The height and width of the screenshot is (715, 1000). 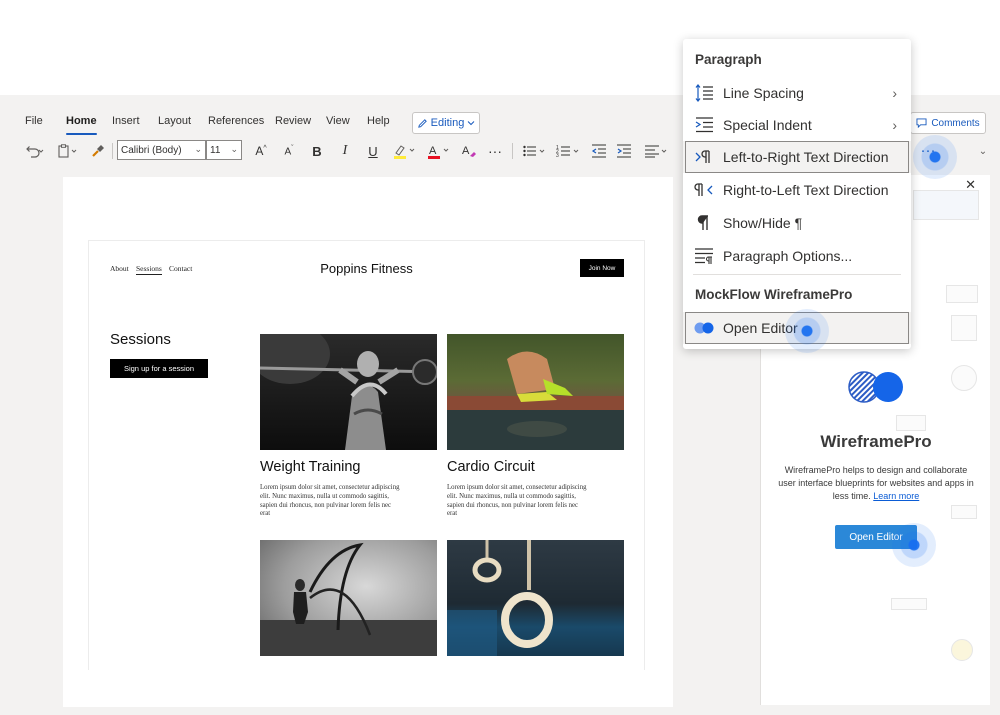 I want to click on cardio-circuit-image, so click(x=535, y=392).